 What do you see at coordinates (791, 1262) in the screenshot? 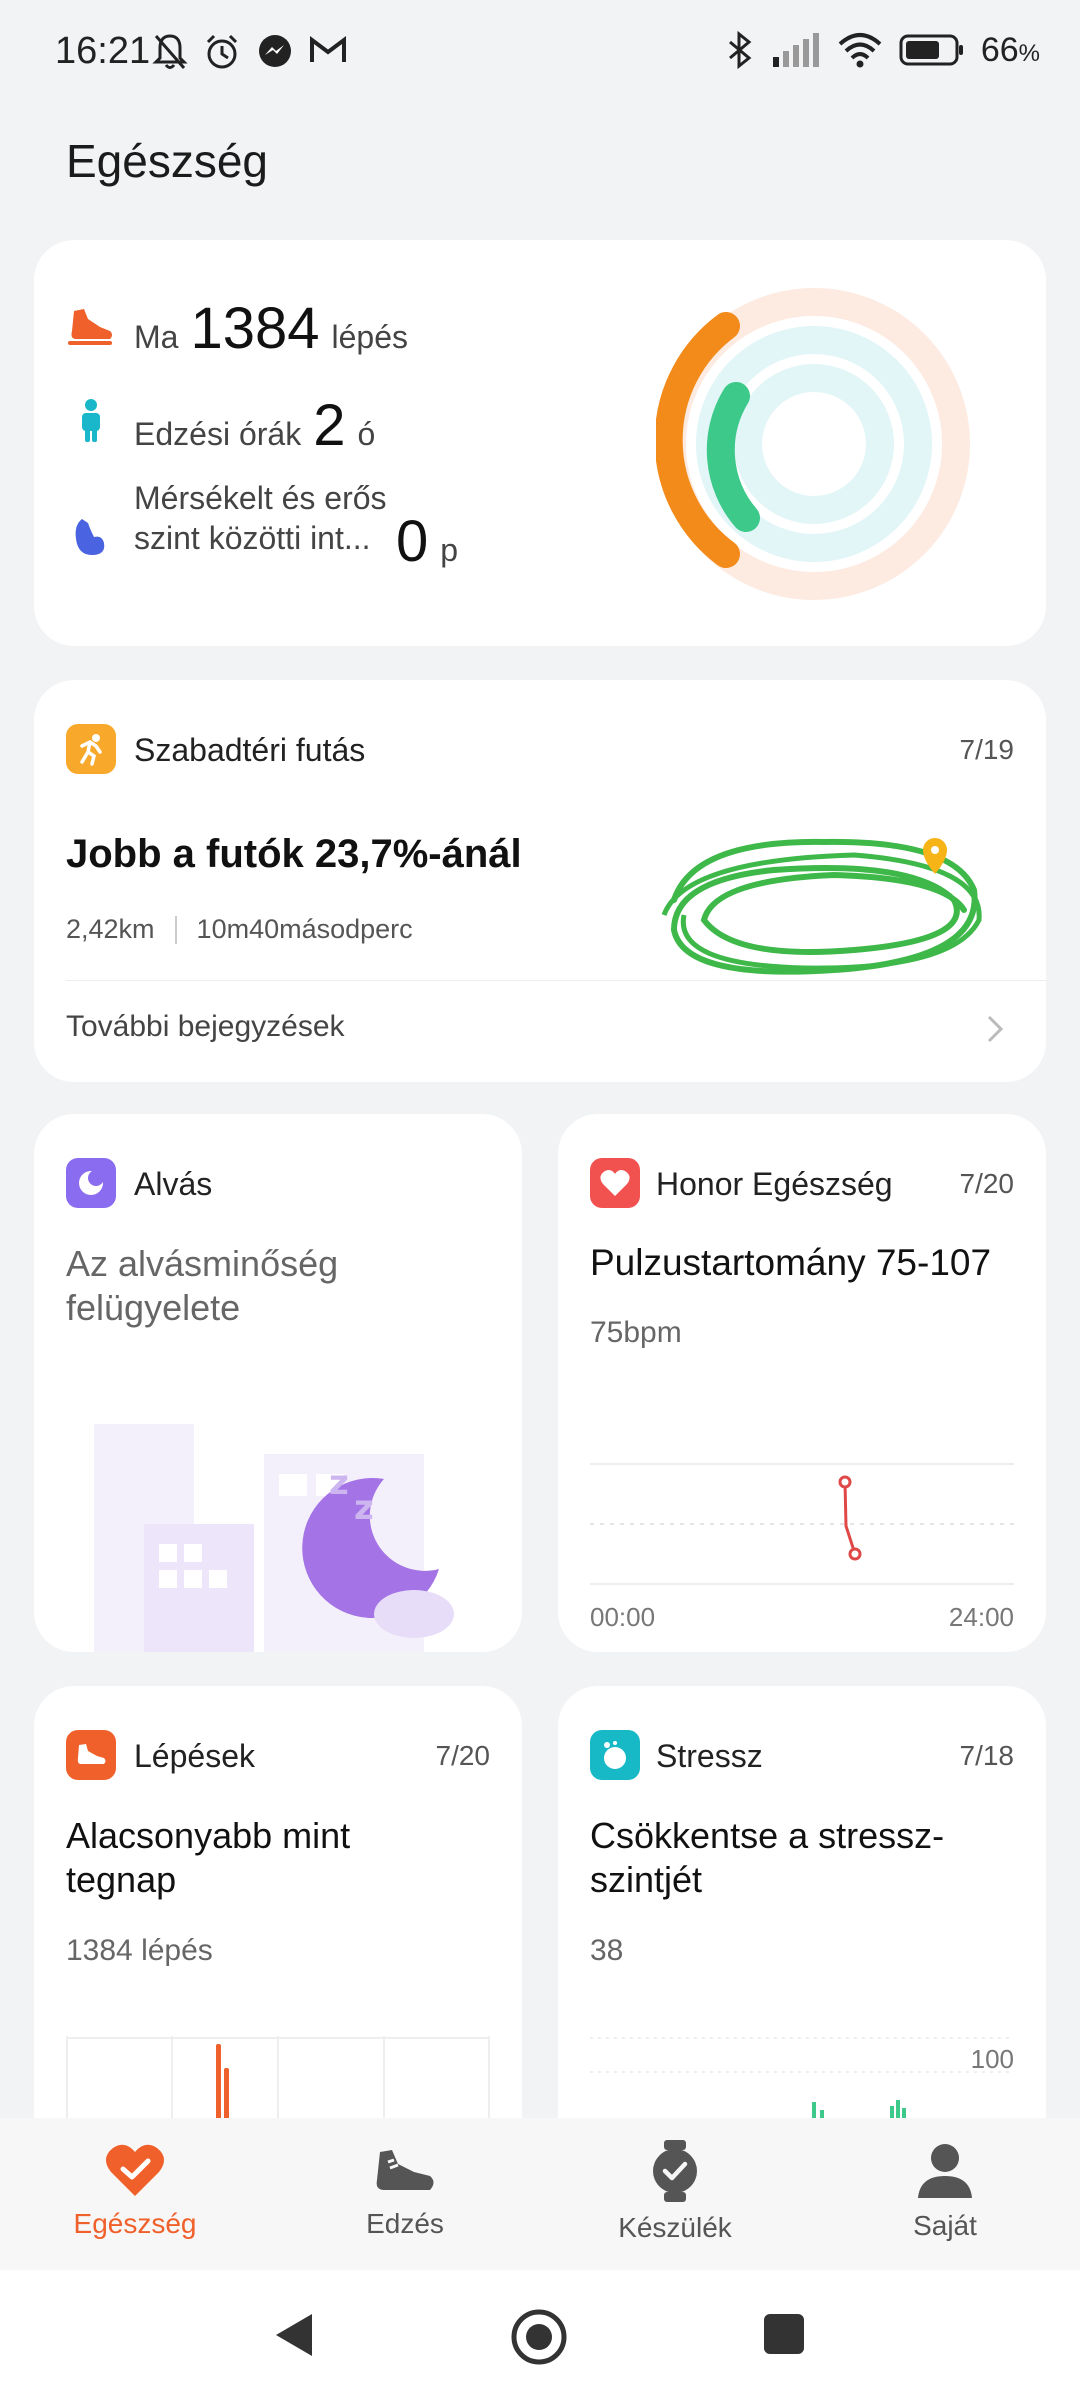
I see `heart-headline: Pulzustartomány 75-107` at bounding box center [791, 1262].